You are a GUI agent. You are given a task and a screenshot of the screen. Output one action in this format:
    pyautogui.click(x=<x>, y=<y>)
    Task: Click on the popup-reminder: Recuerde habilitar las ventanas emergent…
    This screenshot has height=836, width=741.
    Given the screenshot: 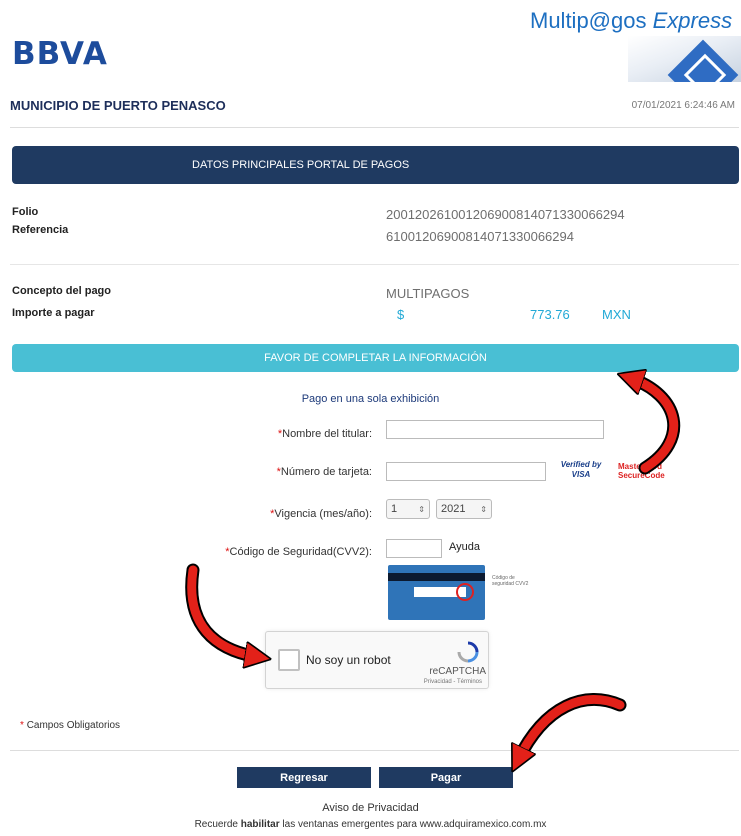 What is the action you would take?
    pyautogui.click(x=370, y=824)
    